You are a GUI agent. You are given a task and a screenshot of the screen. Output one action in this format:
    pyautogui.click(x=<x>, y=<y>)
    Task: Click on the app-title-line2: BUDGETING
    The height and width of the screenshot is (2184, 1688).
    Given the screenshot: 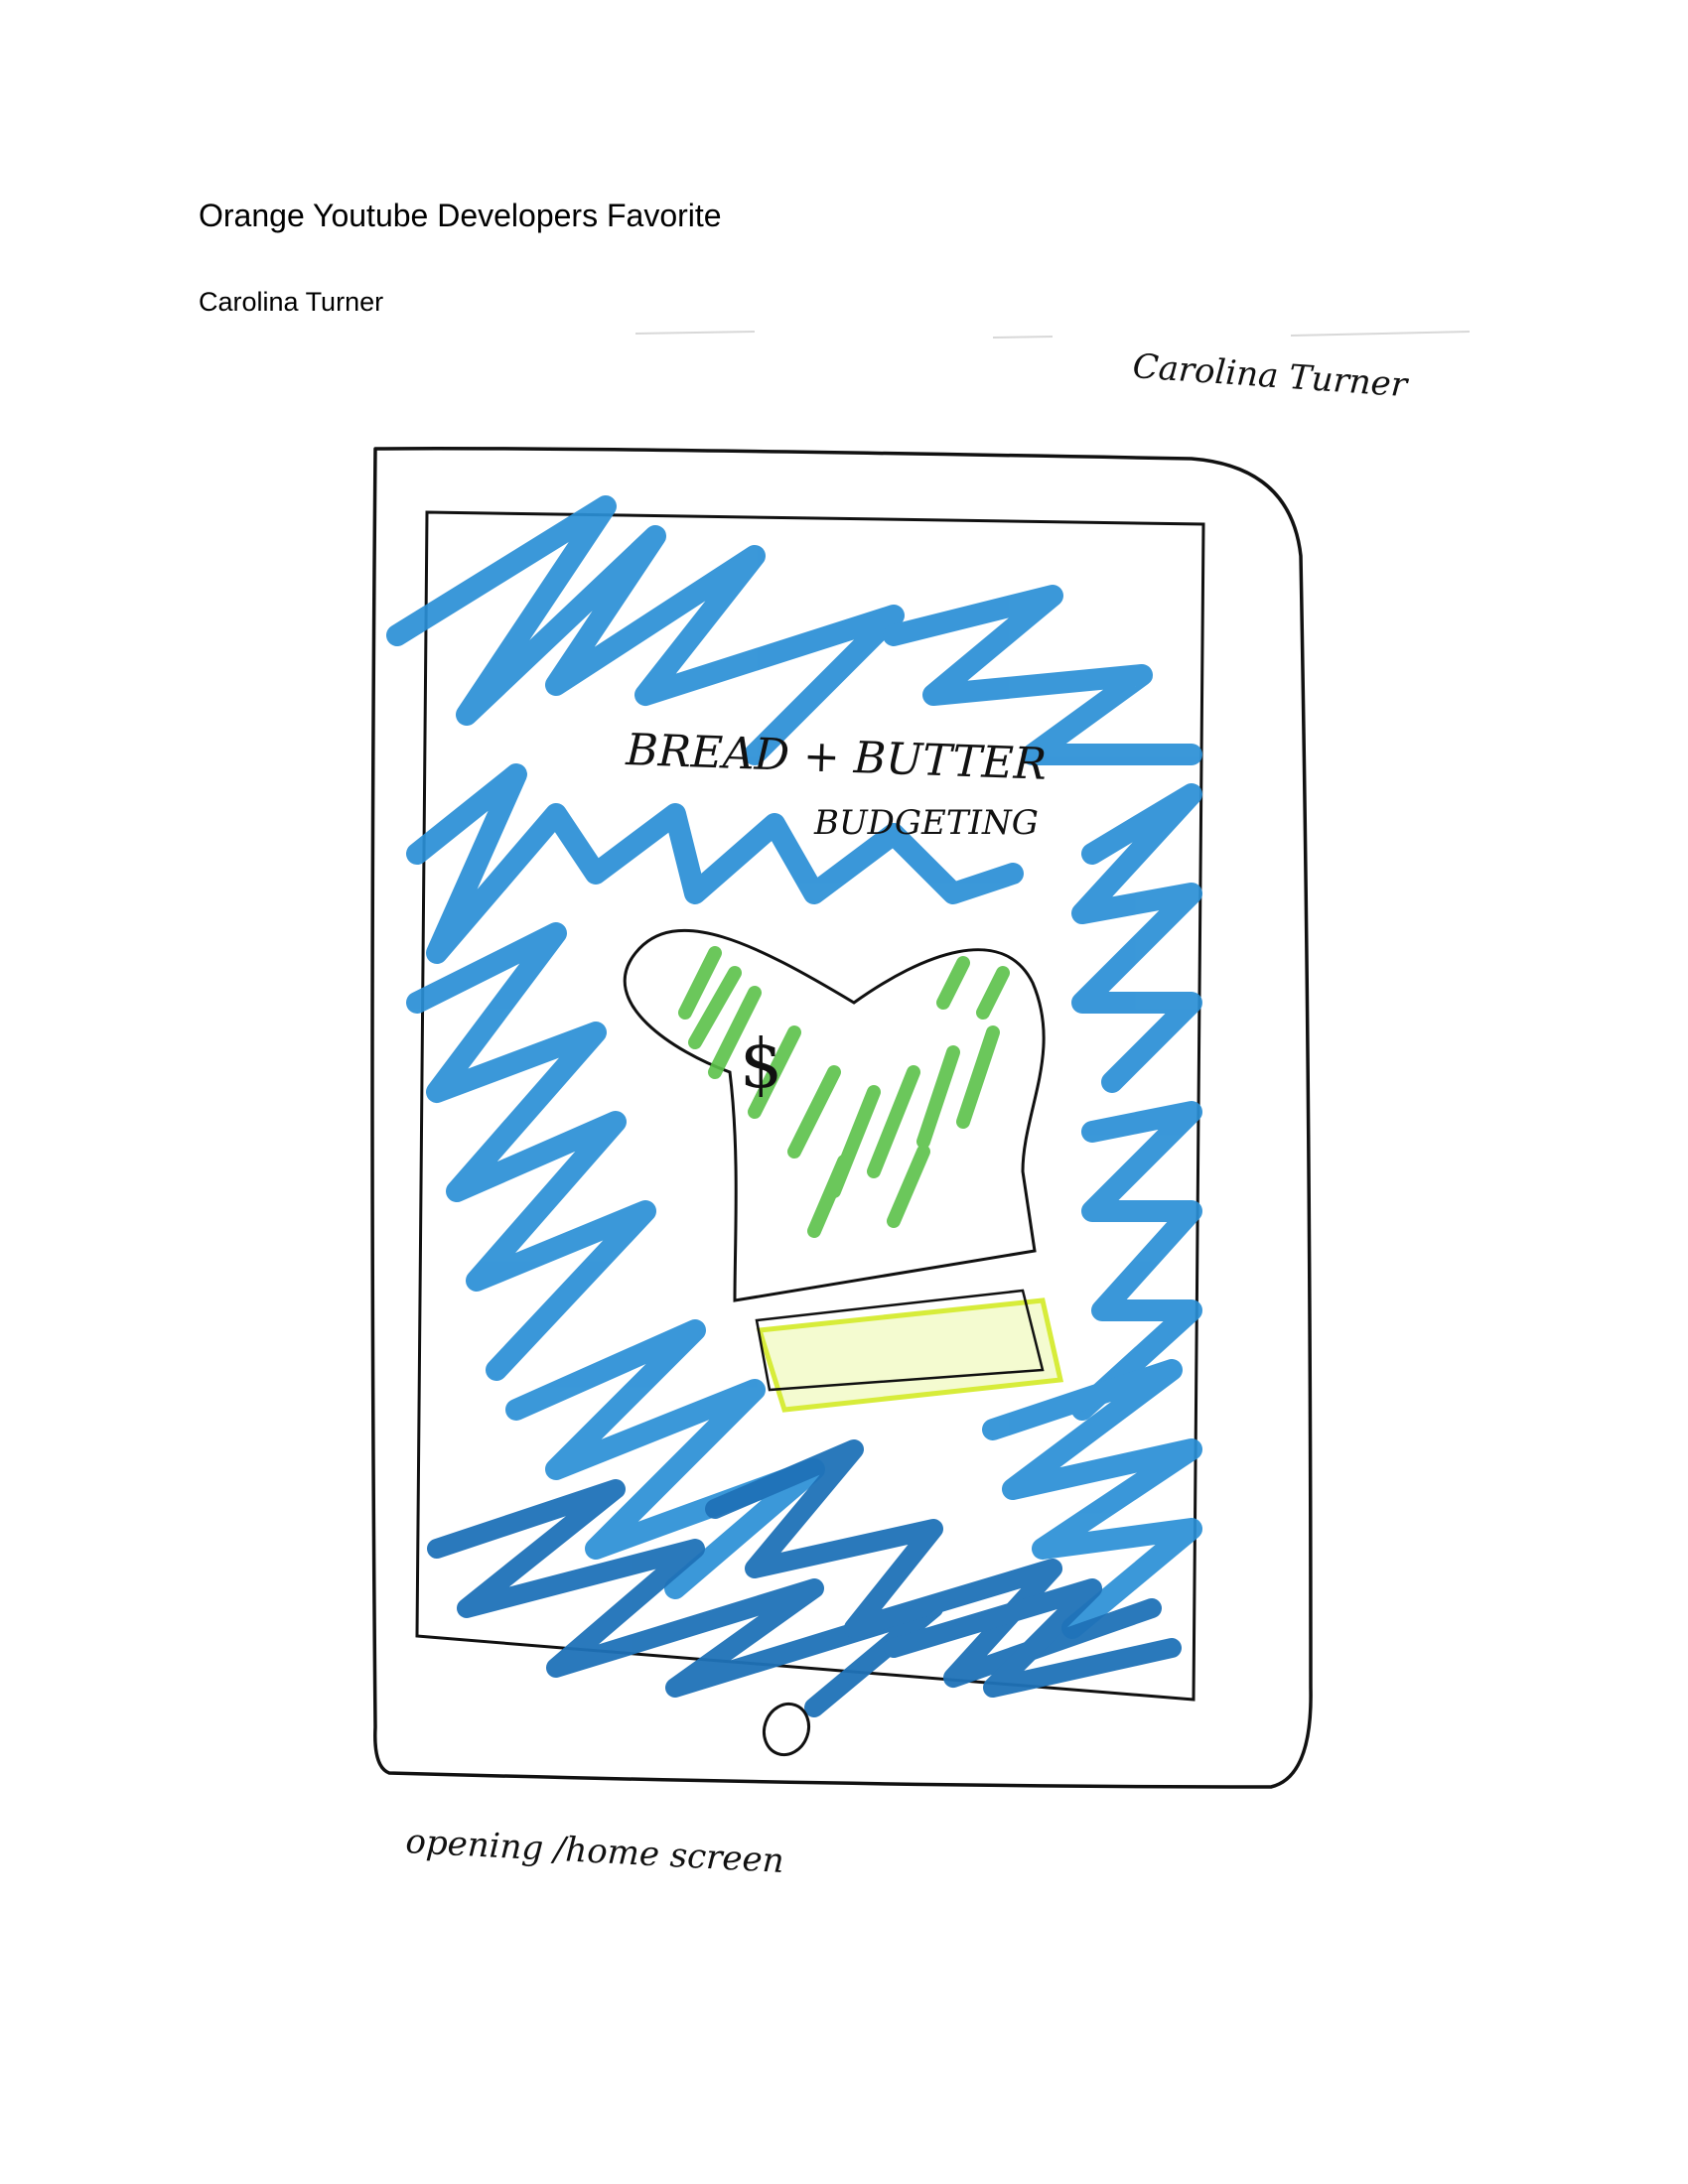 What is the action you would take?
    pyautogui.click(x=926, y=823)
    